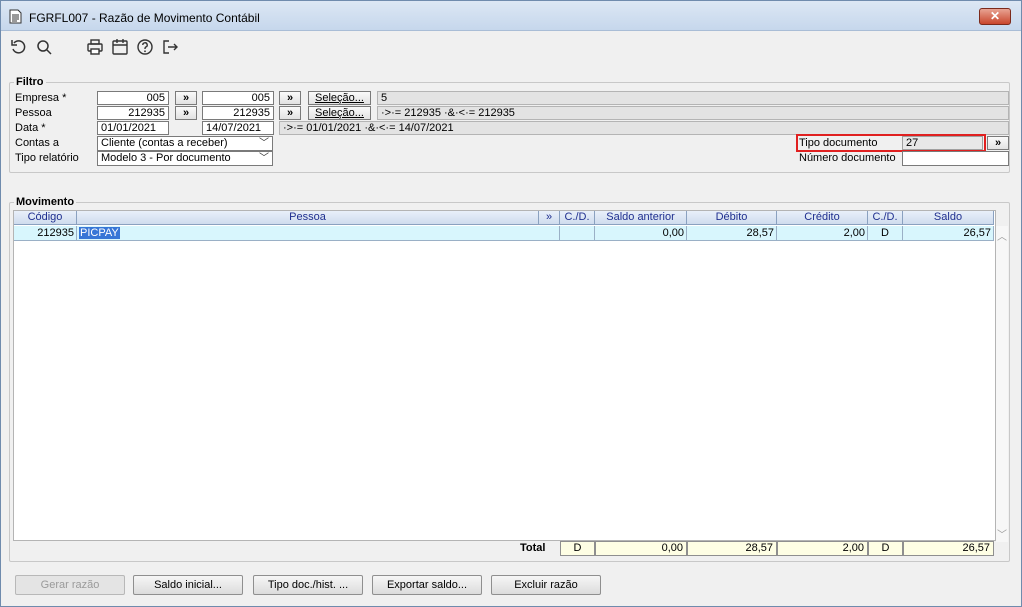 The height and width of the screenshot is (607, 1022). I want to click on table-cell-credito: 2,00, so click(822, 233).